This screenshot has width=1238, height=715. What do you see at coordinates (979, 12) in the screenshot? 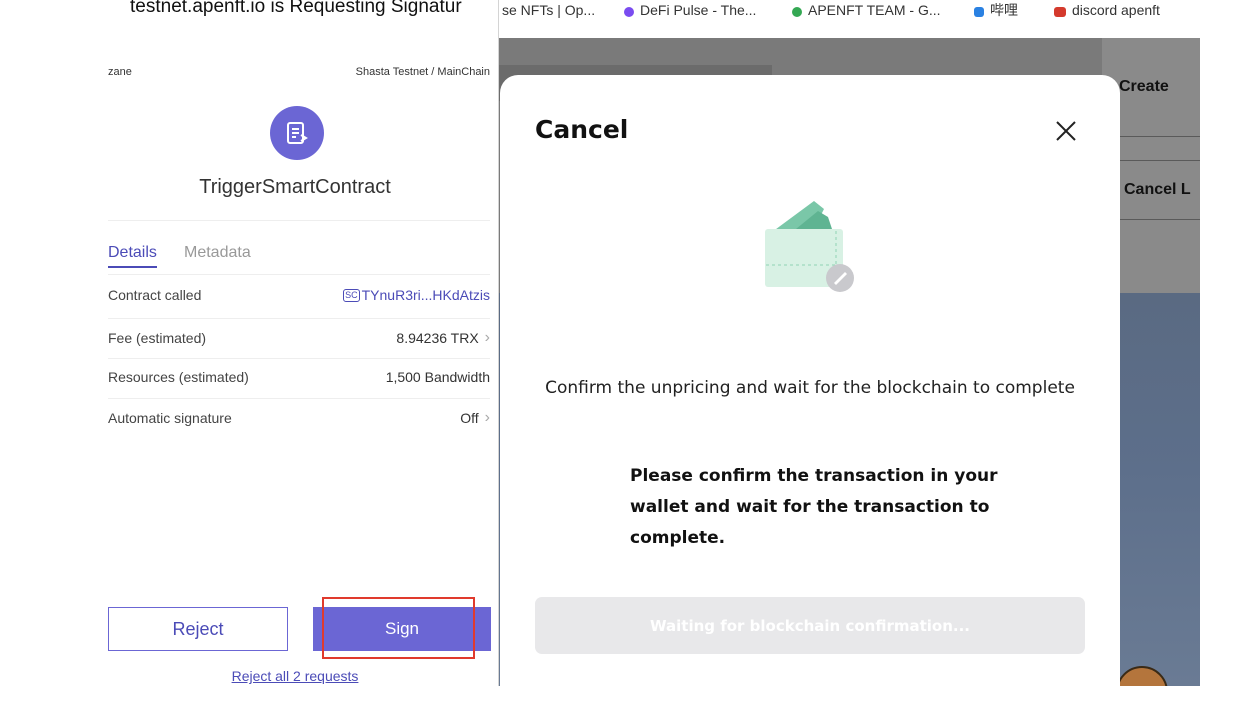
I see `bilibili-icon` at bounding box center [979, 12].